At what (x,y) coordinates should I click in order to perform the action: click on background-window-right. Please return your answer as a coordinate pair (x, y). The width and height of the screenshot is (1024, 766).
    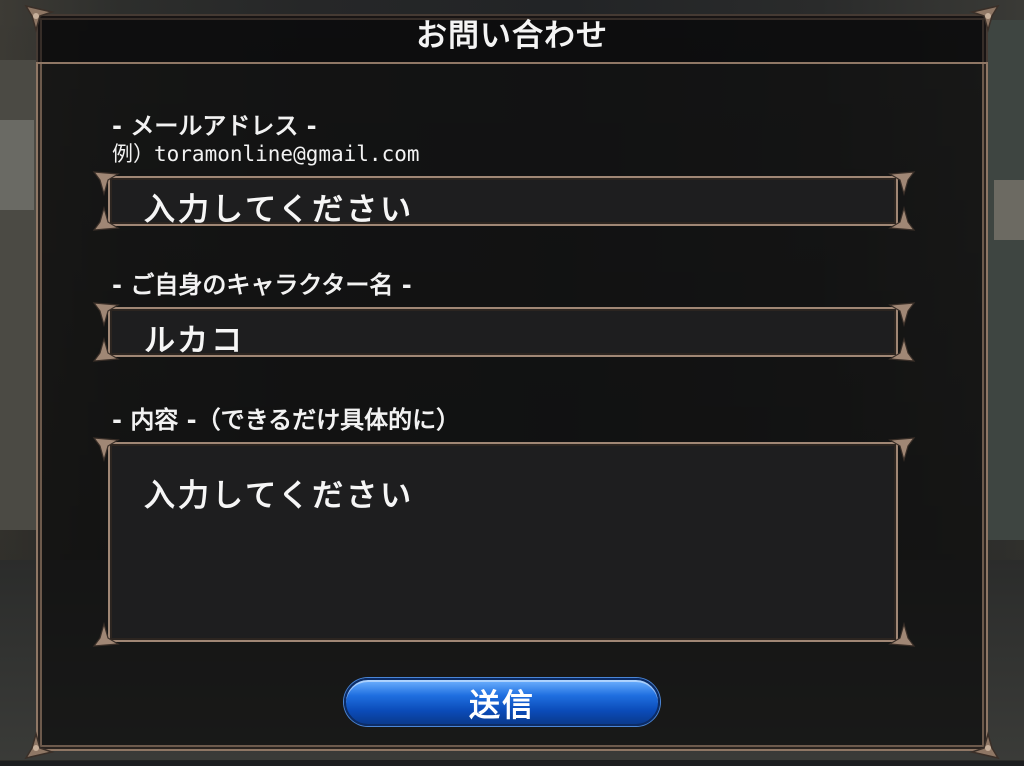
    Looking at the image, I should click on (1009, 210).